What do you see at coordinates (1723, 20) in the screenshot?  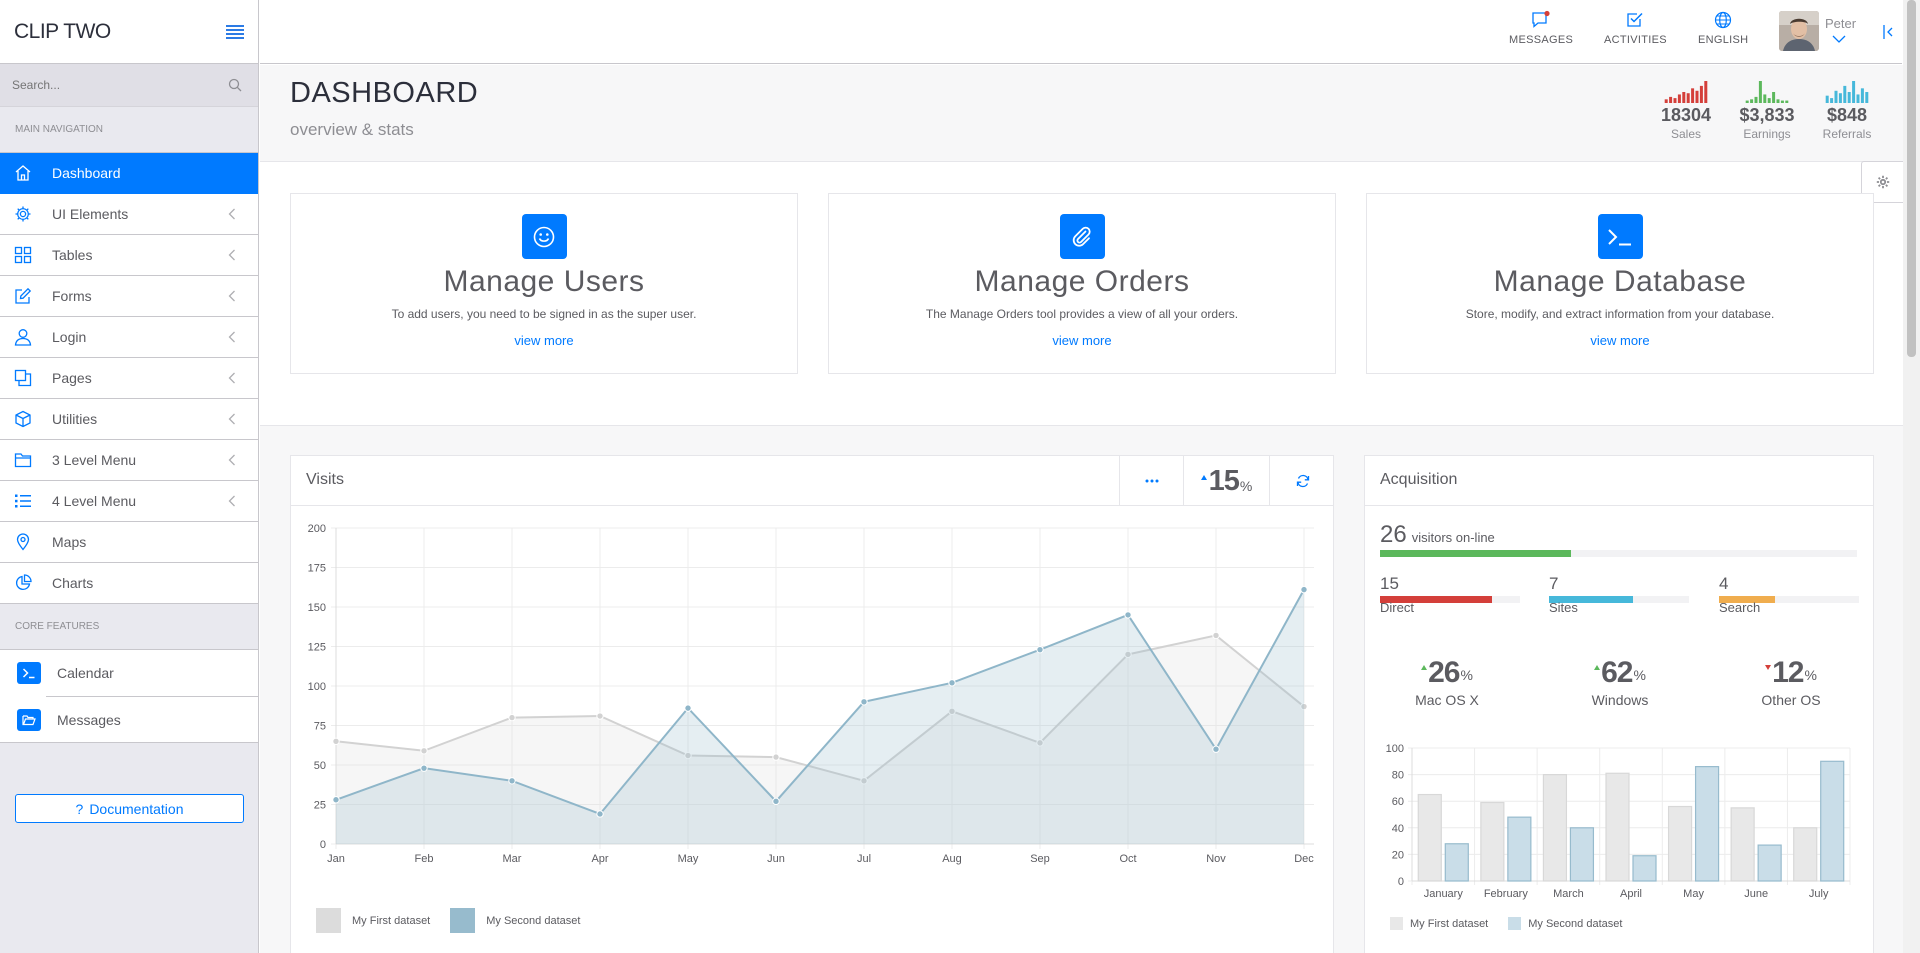 I see `globe-icon` at bounding box center [1723, 20].